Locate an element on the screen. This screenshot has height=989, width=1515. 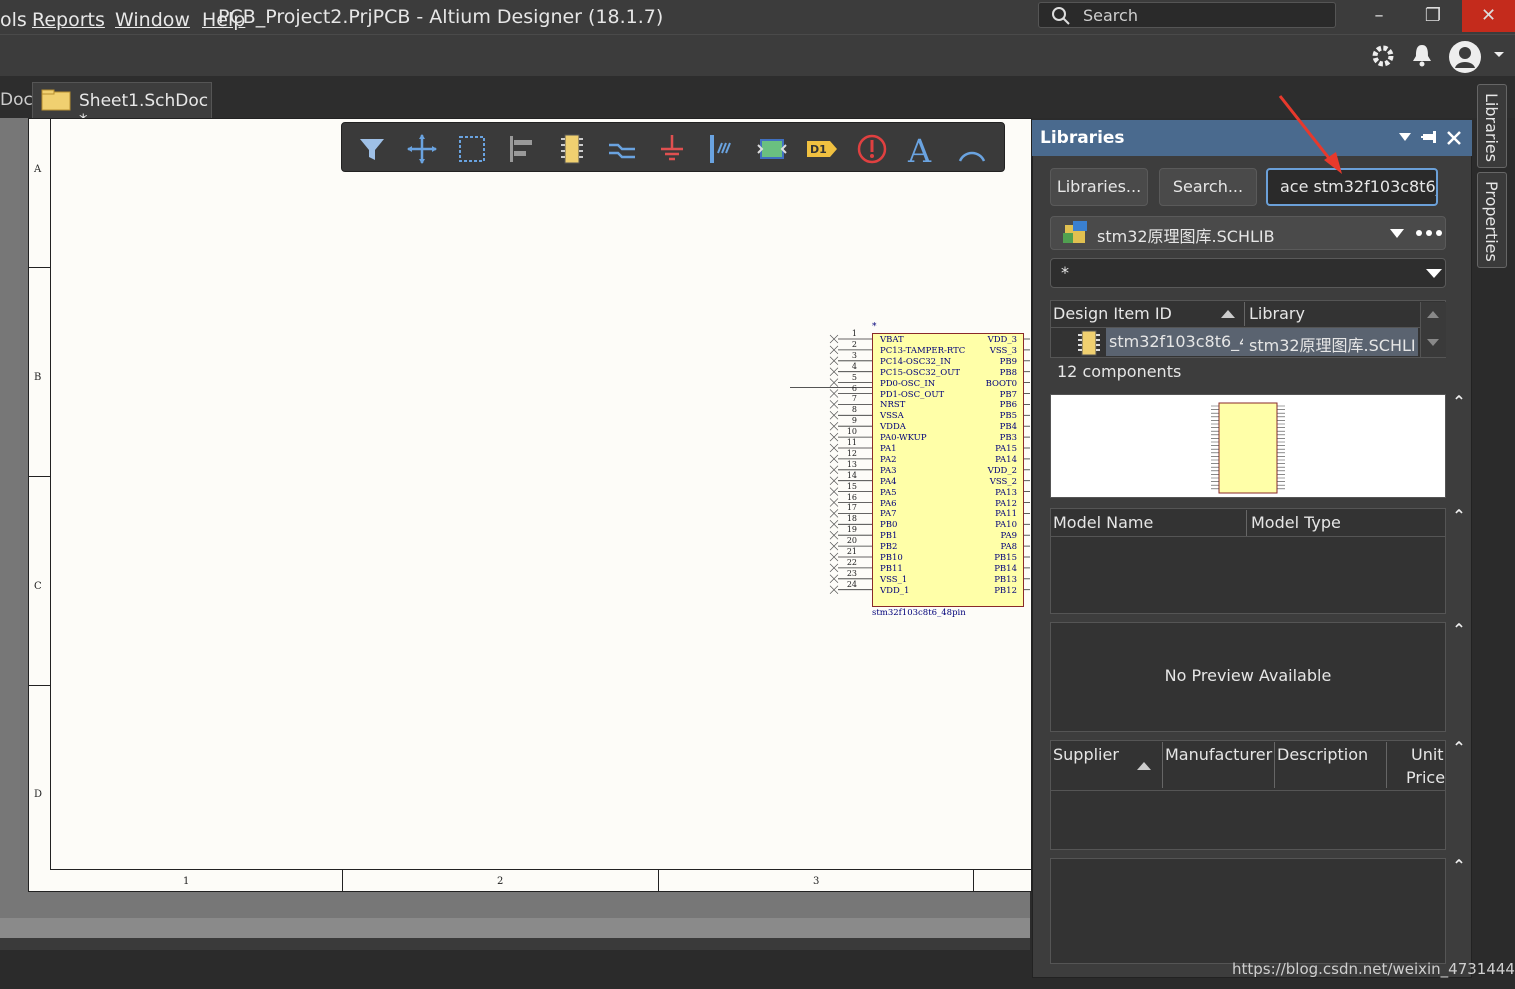
tab-sheet1: Sheet1.SchDoc * is located at coordinates (122, 106).